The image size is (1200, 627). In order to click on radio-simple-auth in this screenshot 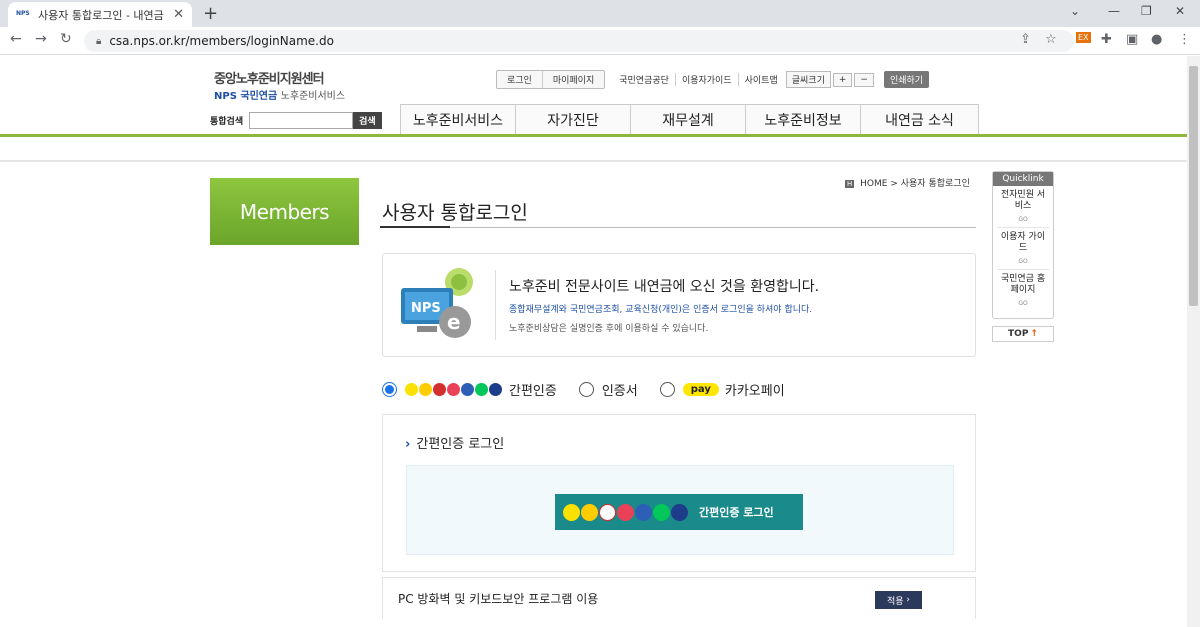, I will do `click(389, 389)`.